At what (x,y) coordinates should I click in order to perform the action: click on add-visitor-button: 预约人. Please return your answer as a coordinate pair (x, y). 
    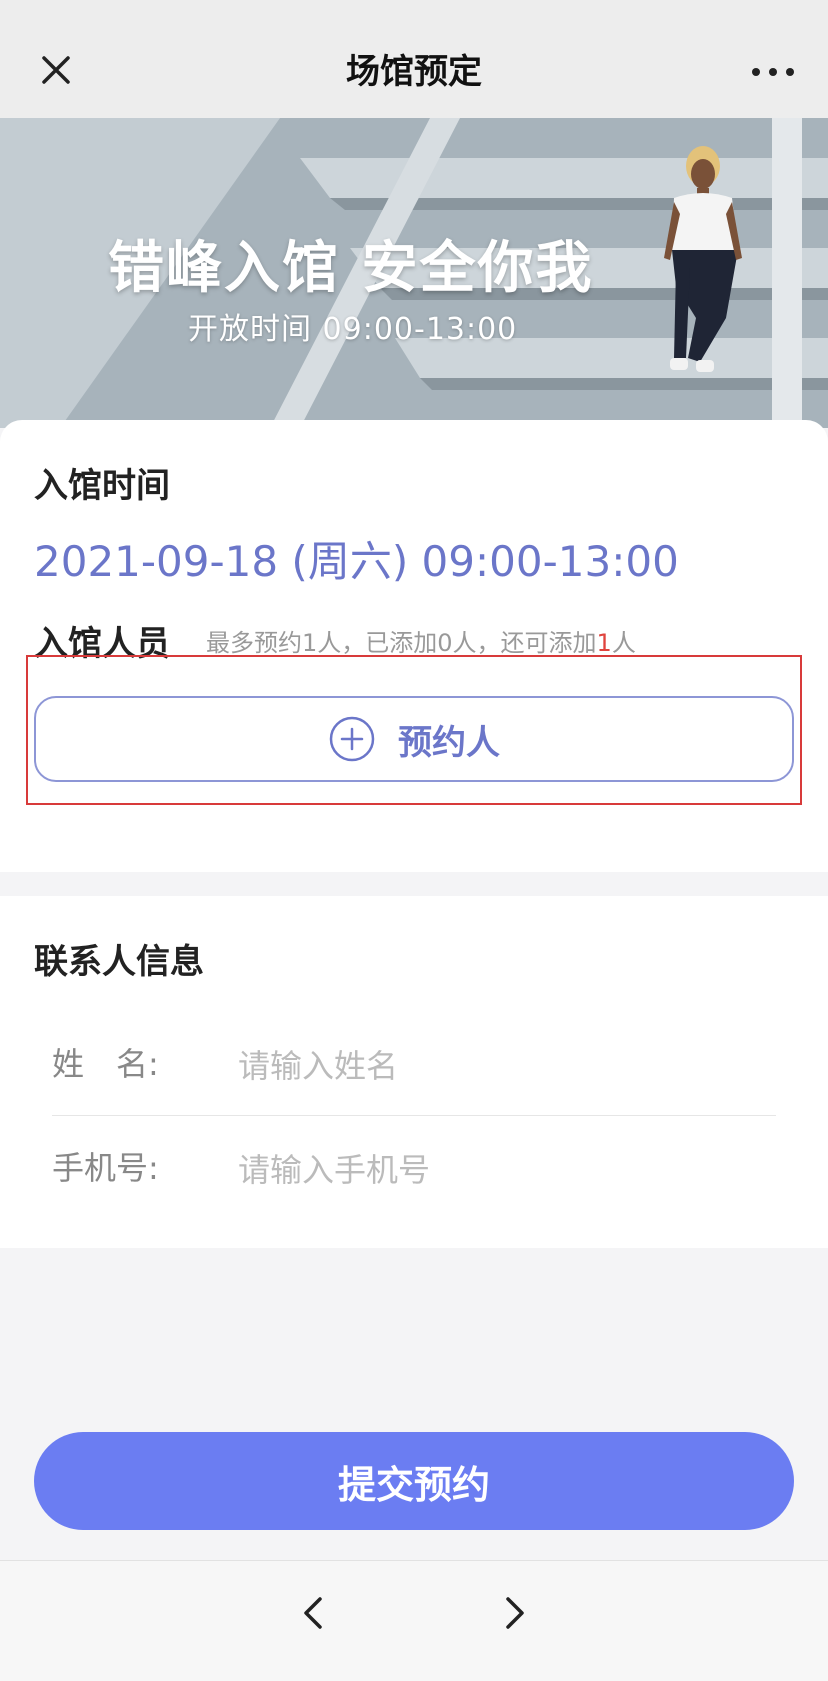
    Looking at the image, I should click on (414, 739).